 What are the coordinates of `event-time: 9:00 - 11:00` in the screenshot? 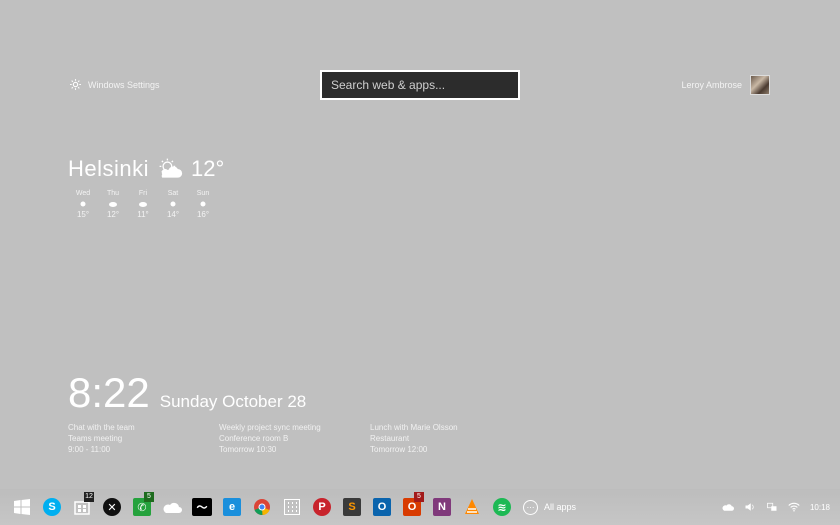 It's located at (89, 449).